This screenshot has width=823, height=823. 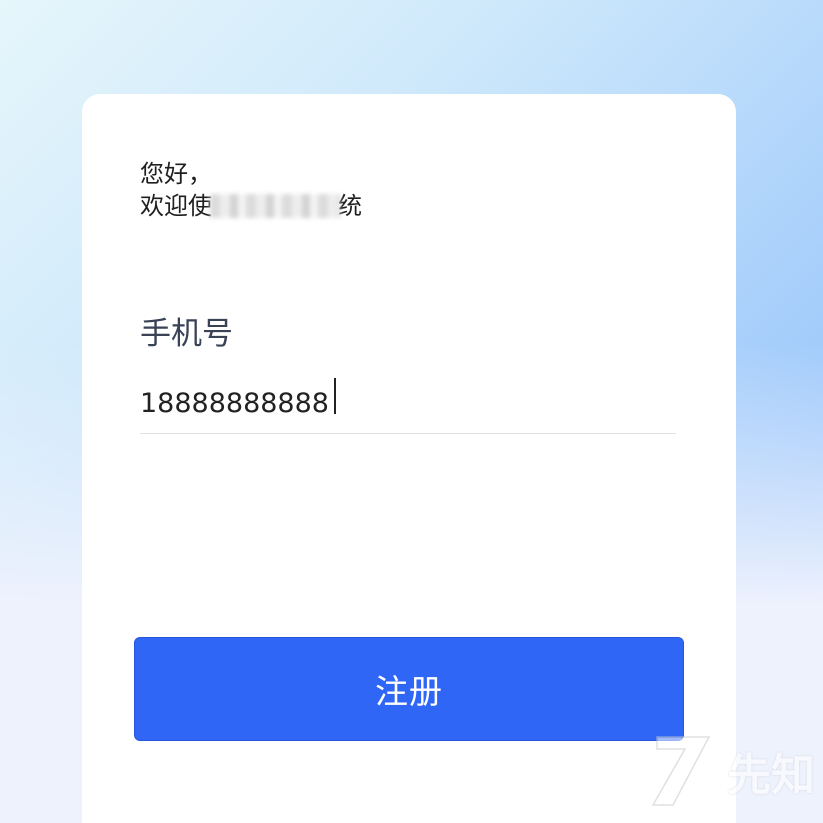 What do you see at coordinates (176, 174) in the screenshot?
I see `greeting-line-1: 您好，` at bounding box center [176, 174].